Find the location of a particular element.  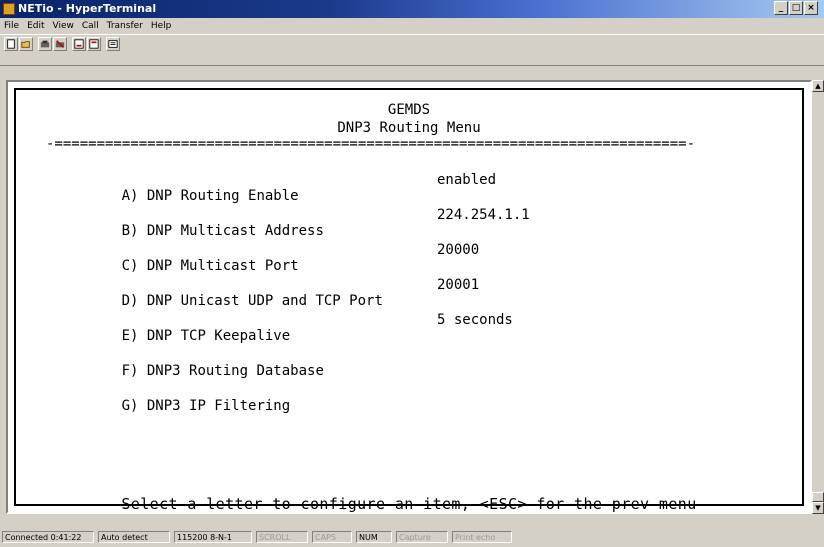

terminal-menu-title: DNP3 Routing Menu is located at coordinates (409, 128).